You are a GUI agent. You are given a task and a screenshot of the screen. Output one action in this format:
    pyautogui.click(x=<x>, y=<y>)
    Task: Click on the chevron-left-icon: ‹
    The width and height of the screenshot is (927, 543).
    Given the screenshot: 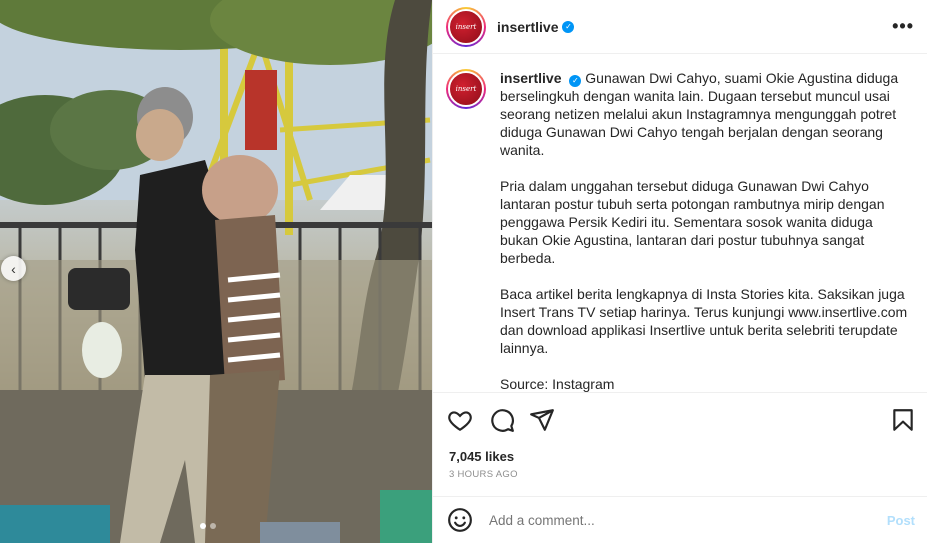 What is the action you would take?
    pyautogui.click(x=13, y=268)
    